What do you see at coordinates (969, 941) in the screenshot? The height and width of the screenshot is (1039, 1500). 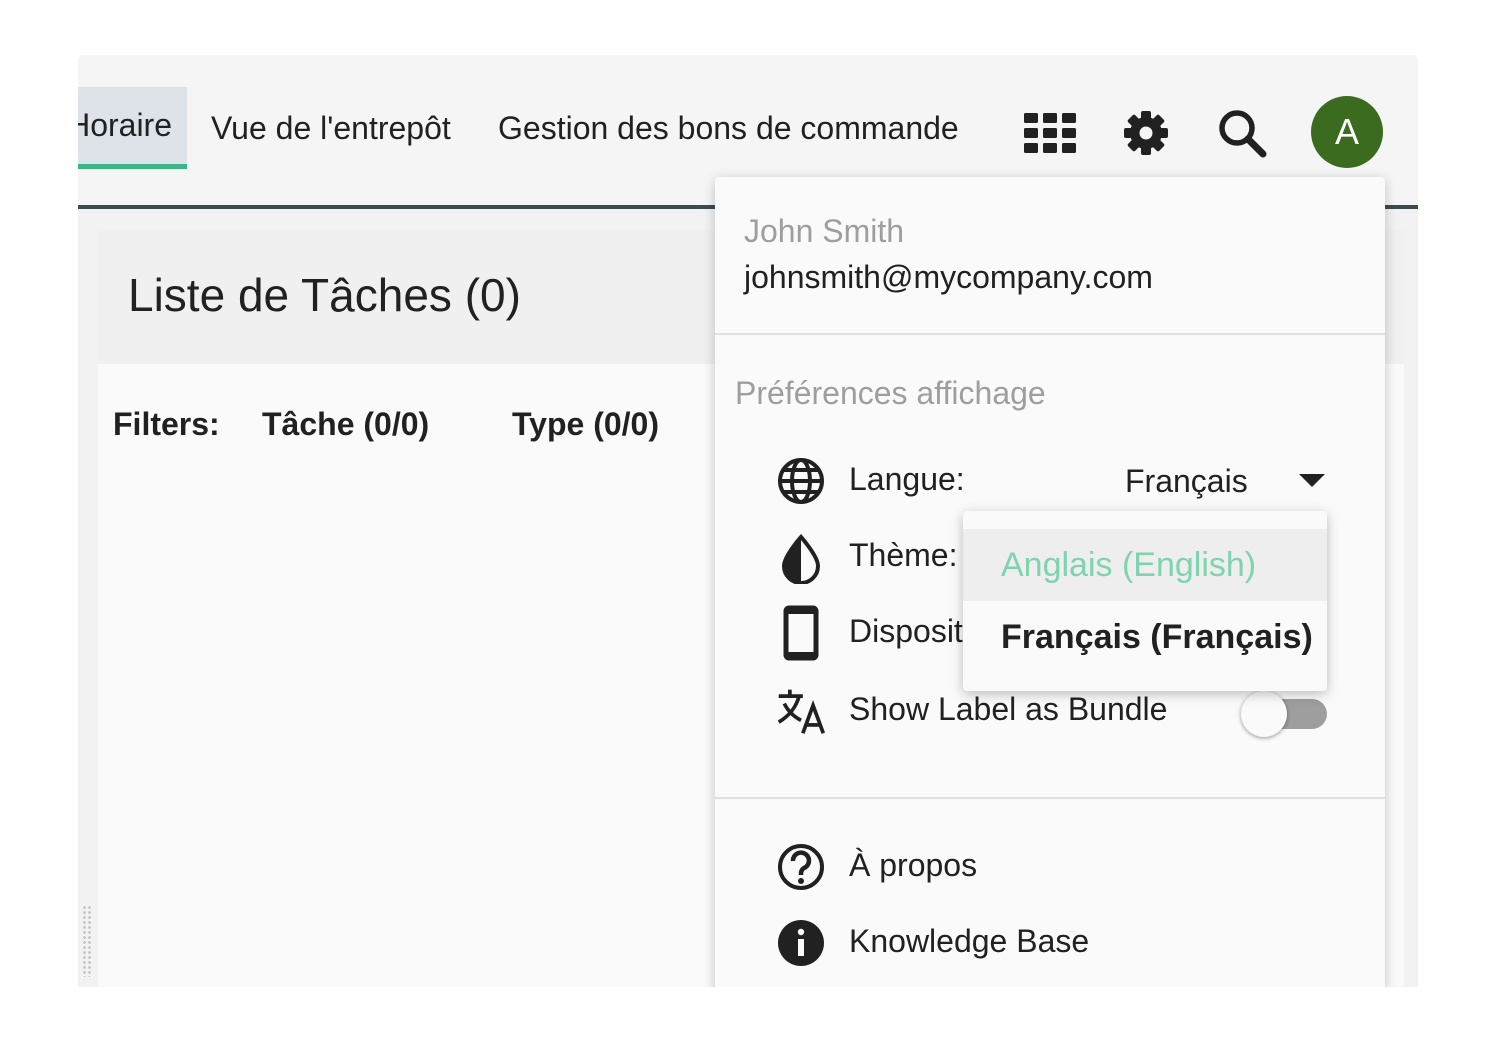 I see `knowledge-base-link: Knowledge Base` at bounding box center [969, 941].